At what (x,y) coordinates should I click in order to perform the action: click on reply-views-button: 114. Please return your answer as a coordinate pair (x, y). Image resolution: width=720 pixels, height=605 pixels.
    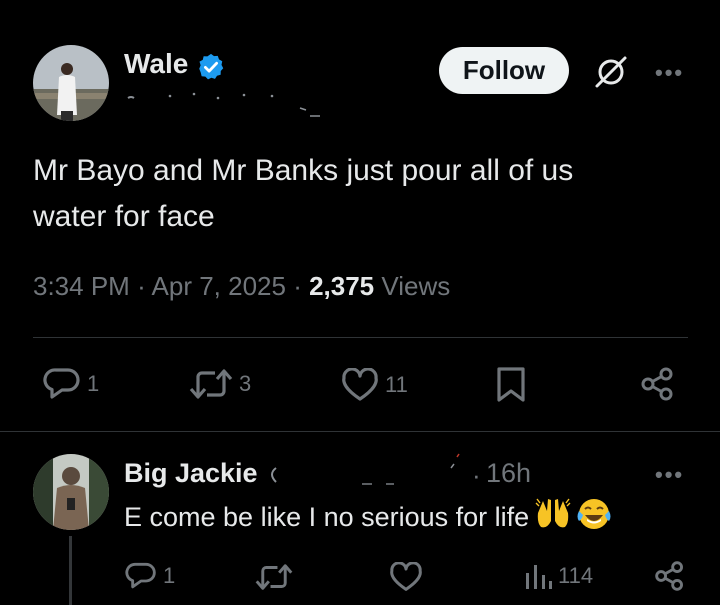
    Looking at the image, I should click on (558, 576).